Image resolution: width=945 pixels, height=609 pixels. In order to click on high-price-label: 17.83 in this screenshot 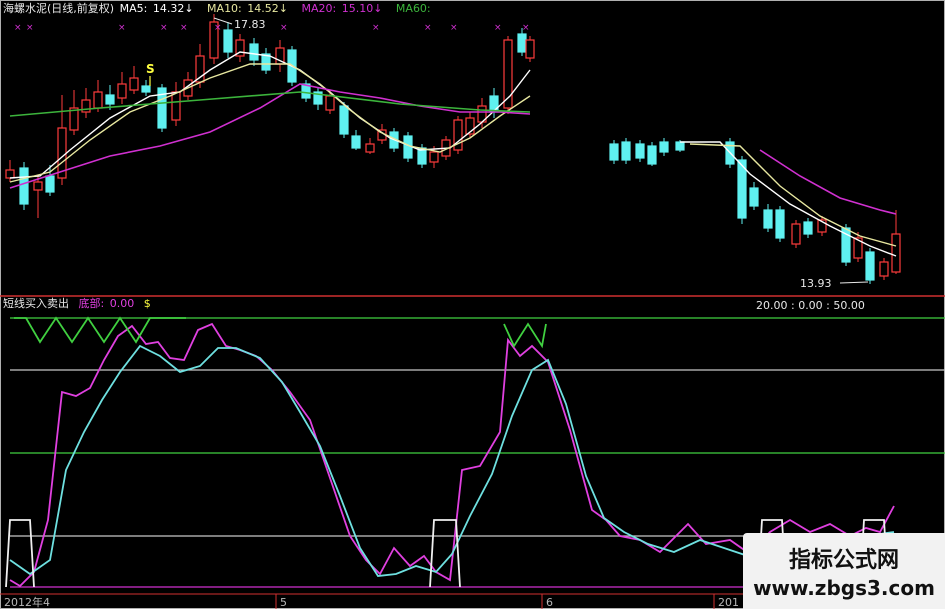, I will do `click(250, 24)`.